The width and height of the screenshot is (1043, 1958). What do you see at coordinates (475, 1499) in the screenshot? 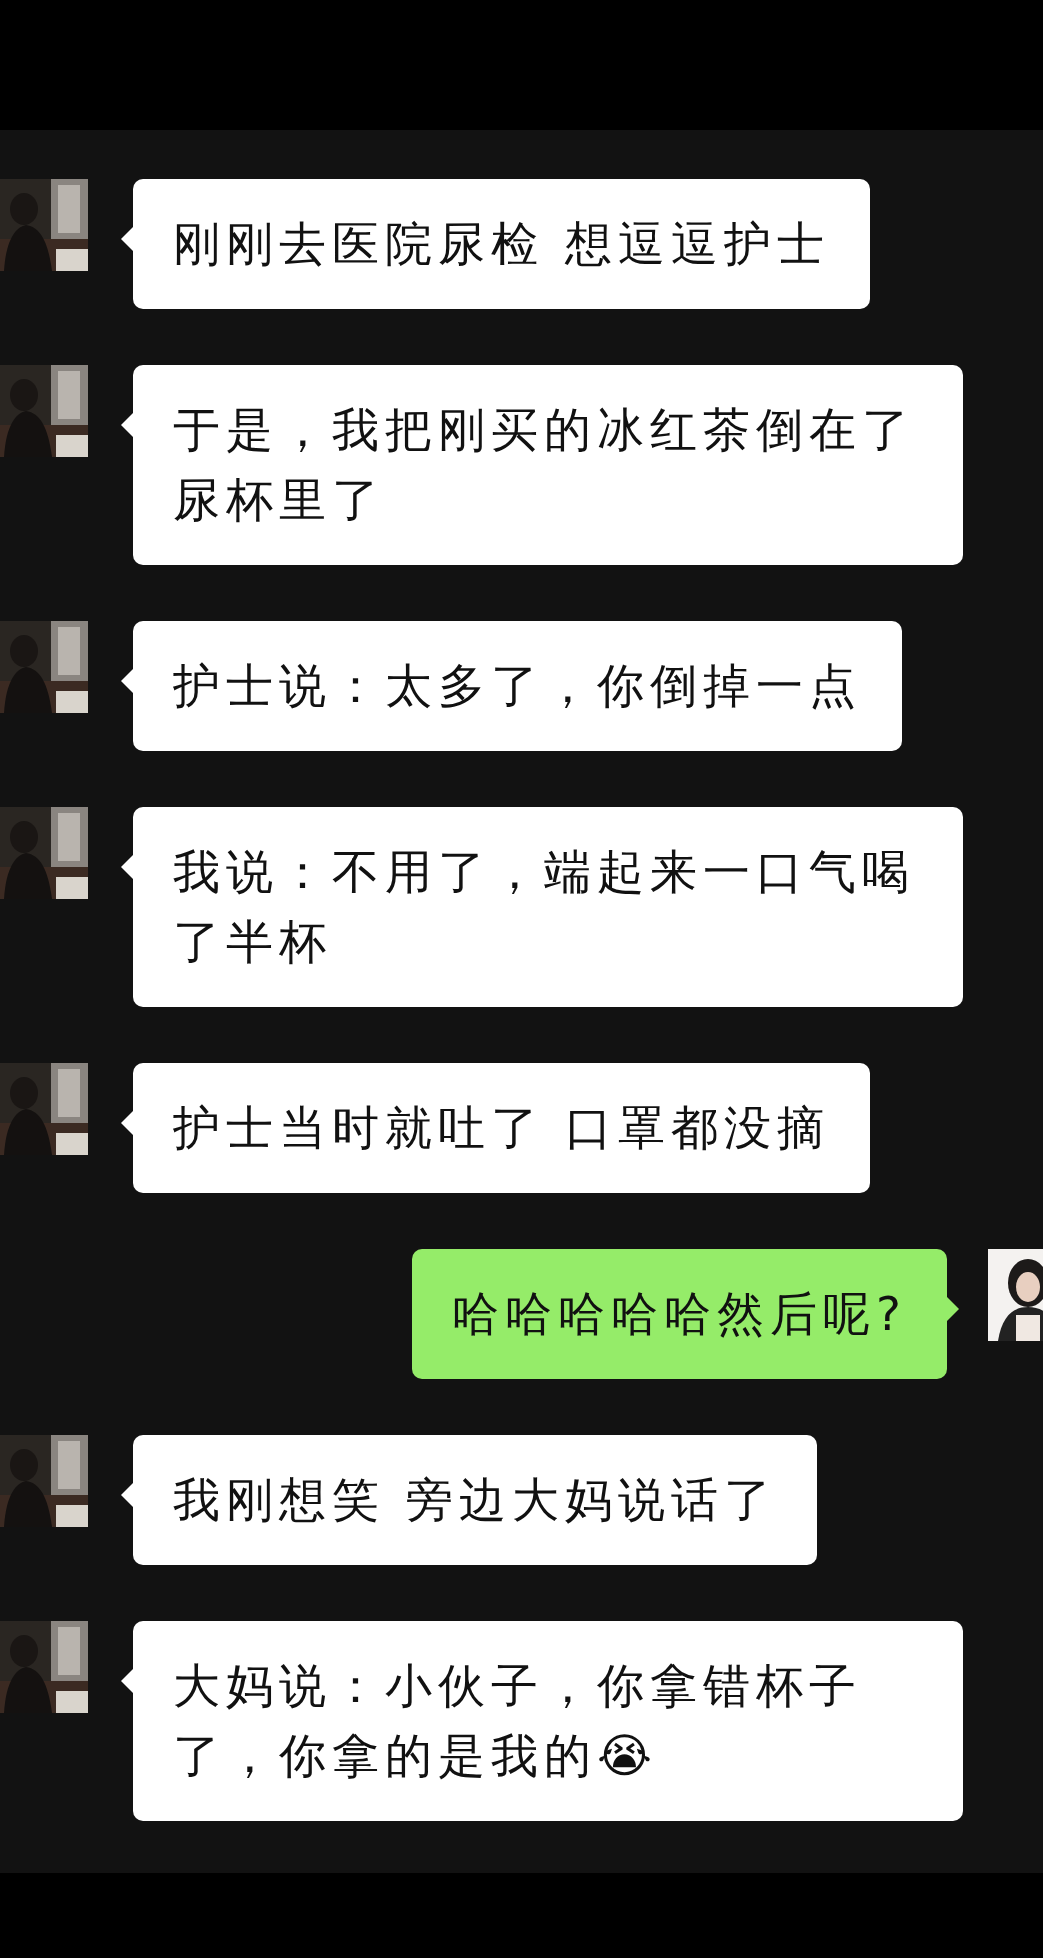
I see `message-text: 我刚想笑 旁边大妈说话了` at bounding box center [475, 1499].